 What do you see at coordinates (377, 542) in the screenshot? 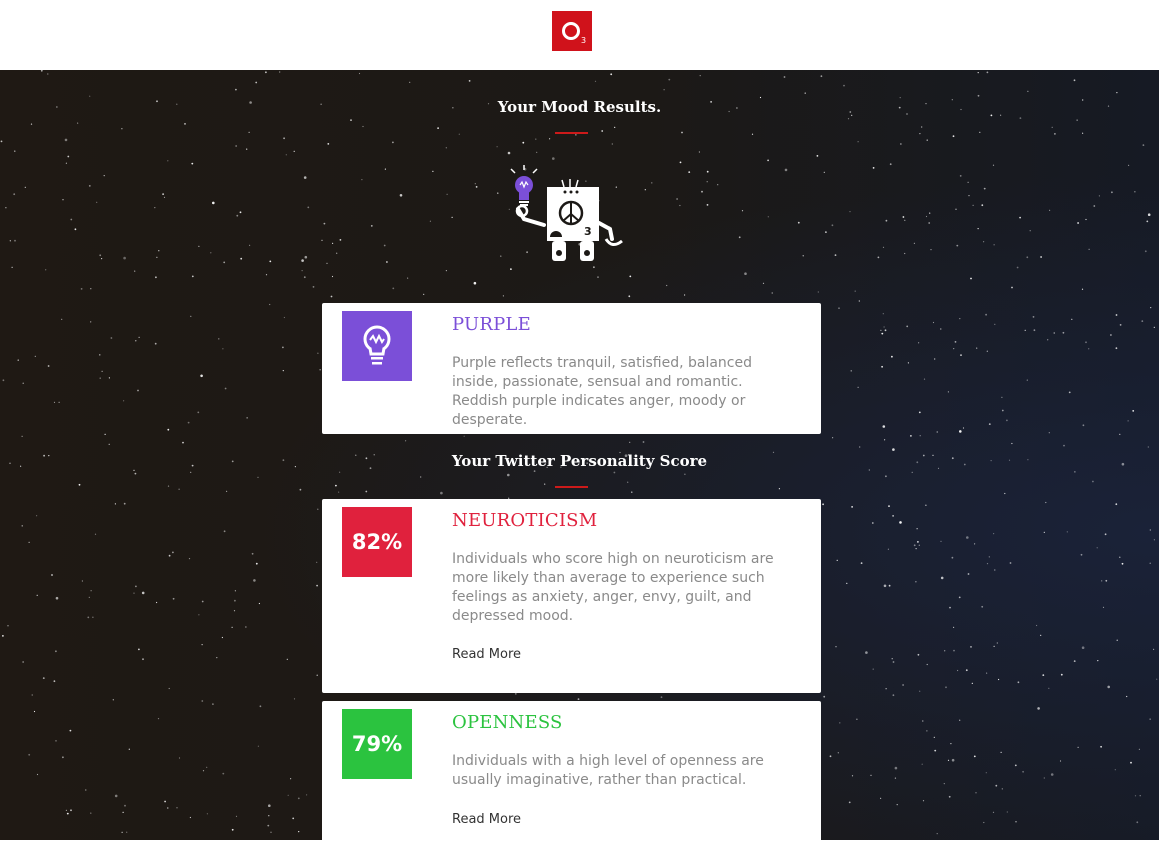
I see `score-badge: 82%` at bounding box center [377, 542].